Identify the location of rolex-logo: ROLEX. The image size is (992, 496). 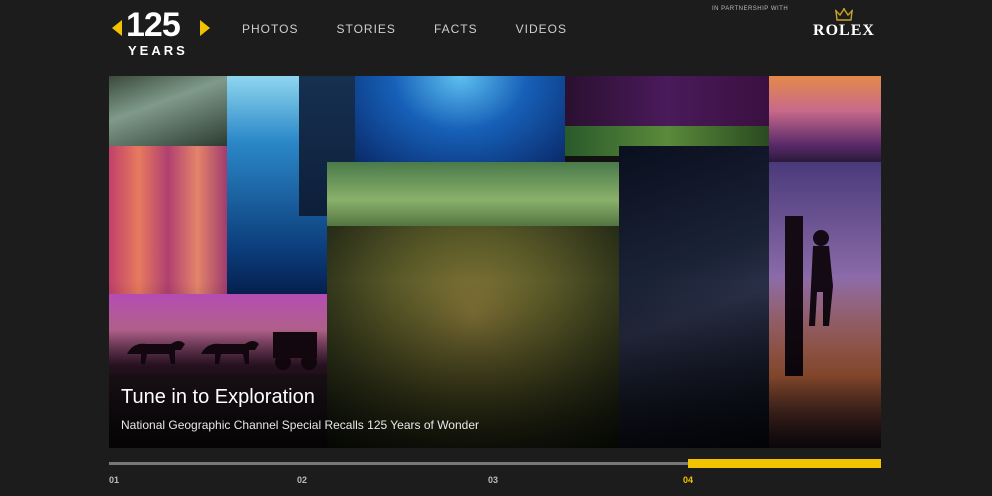
(844, 28).